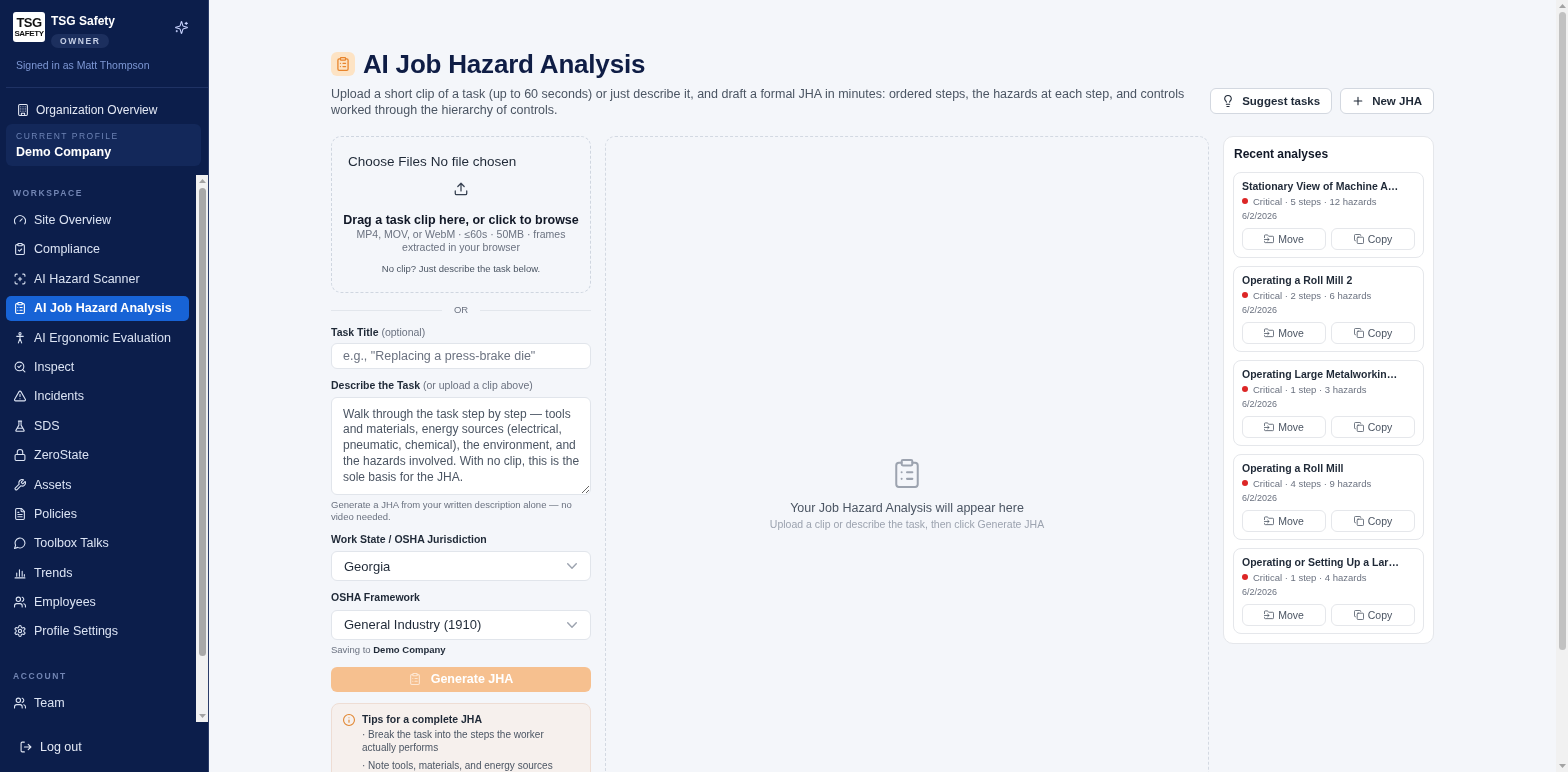 This screenshot has height=772, width=1568. I want to click on page-title: AI Job Hazard Analysis, so click(504, 64).